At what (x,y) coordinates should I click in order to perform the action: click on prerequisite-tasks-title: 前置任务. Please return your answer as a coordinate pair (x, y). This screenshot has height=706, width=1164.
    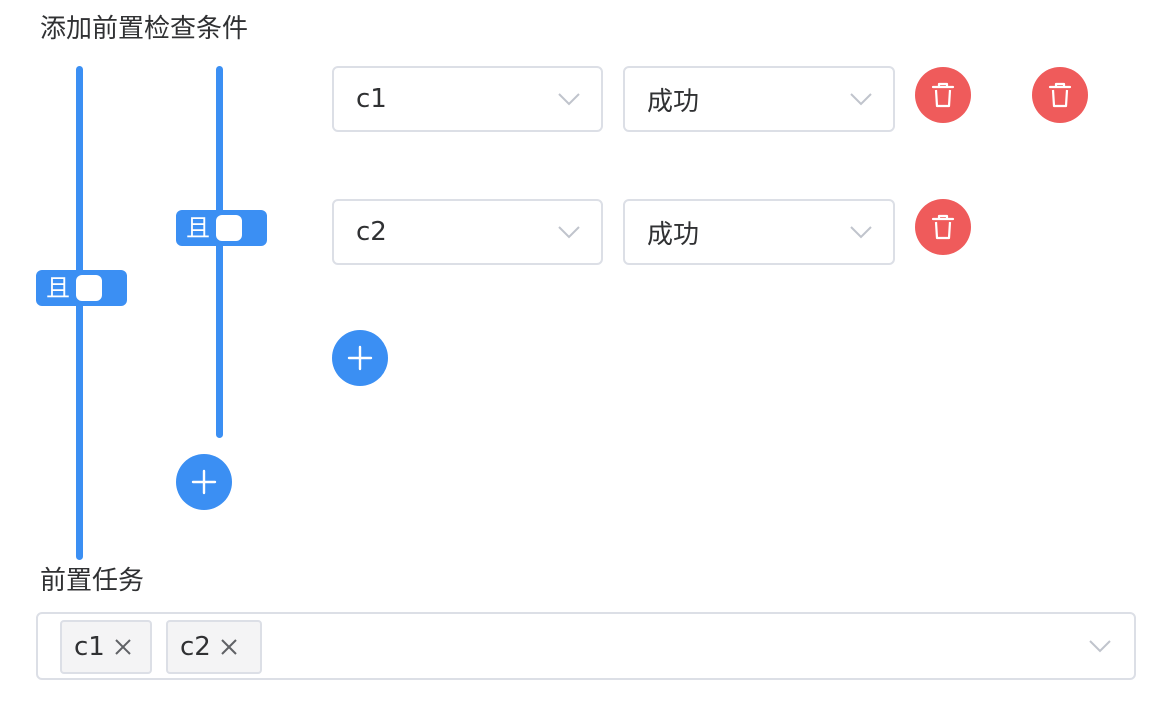
    Looking at the image, I should click on (92, 581).